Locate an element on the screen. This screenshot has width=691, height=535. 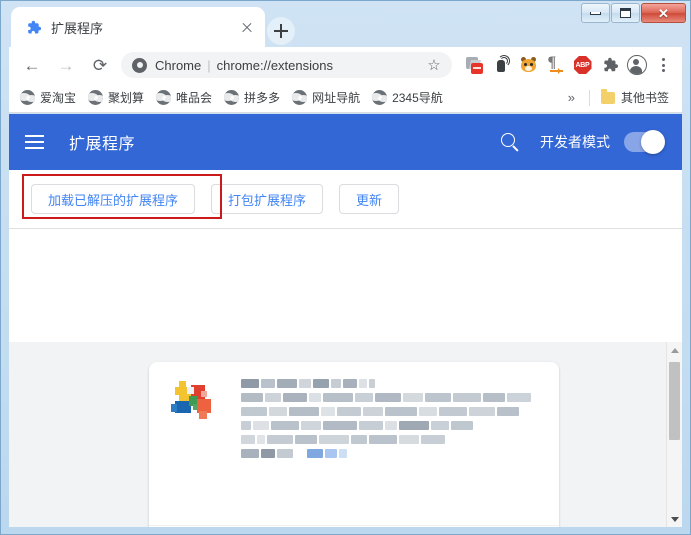
developer-mode-toggle is located at coordinates (644, 142).